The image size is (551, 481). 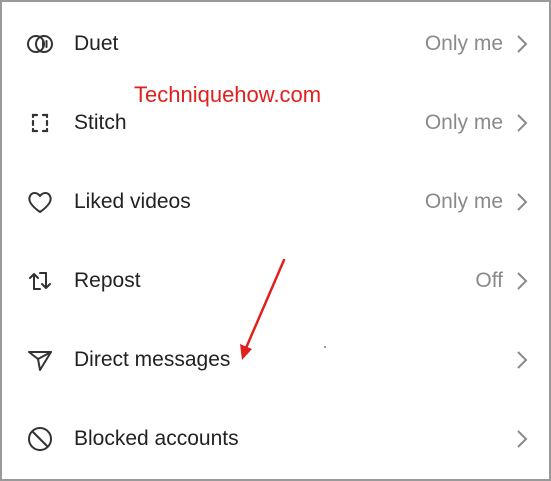 What do you see at coordinates (40, 123) in the screenshot?
I see `stitch-icon` at bounding box center [40, 123].